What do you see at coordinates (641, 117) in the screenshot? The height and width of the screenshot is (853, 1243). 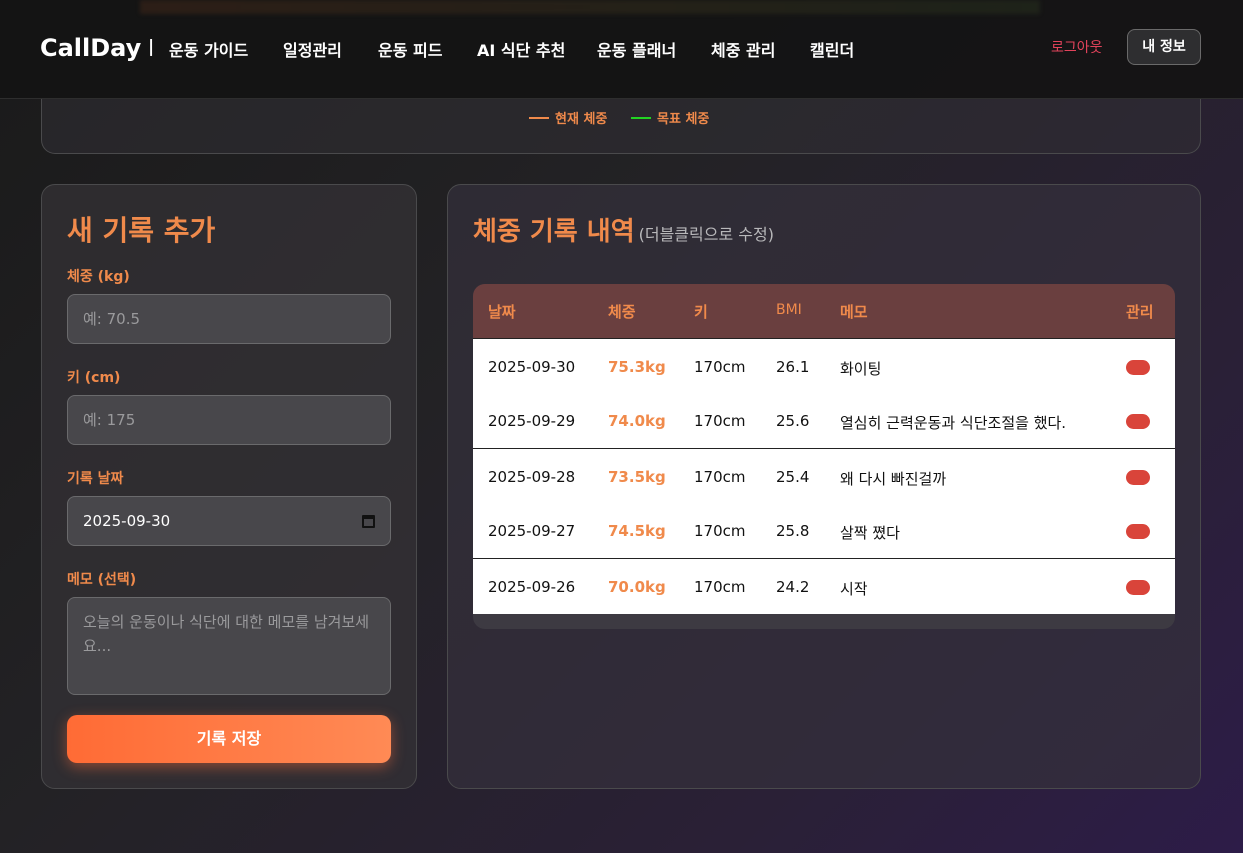 I see `legend-line-target` at bounding box center [641, 117].